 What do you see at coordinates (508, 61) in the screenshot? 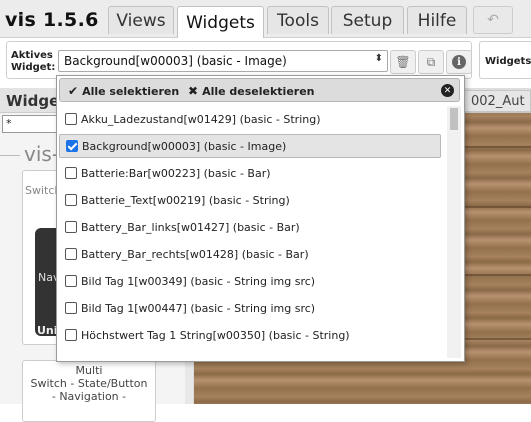
I see `widgets-group-label: Widgets` at bounding box center [508, 61].